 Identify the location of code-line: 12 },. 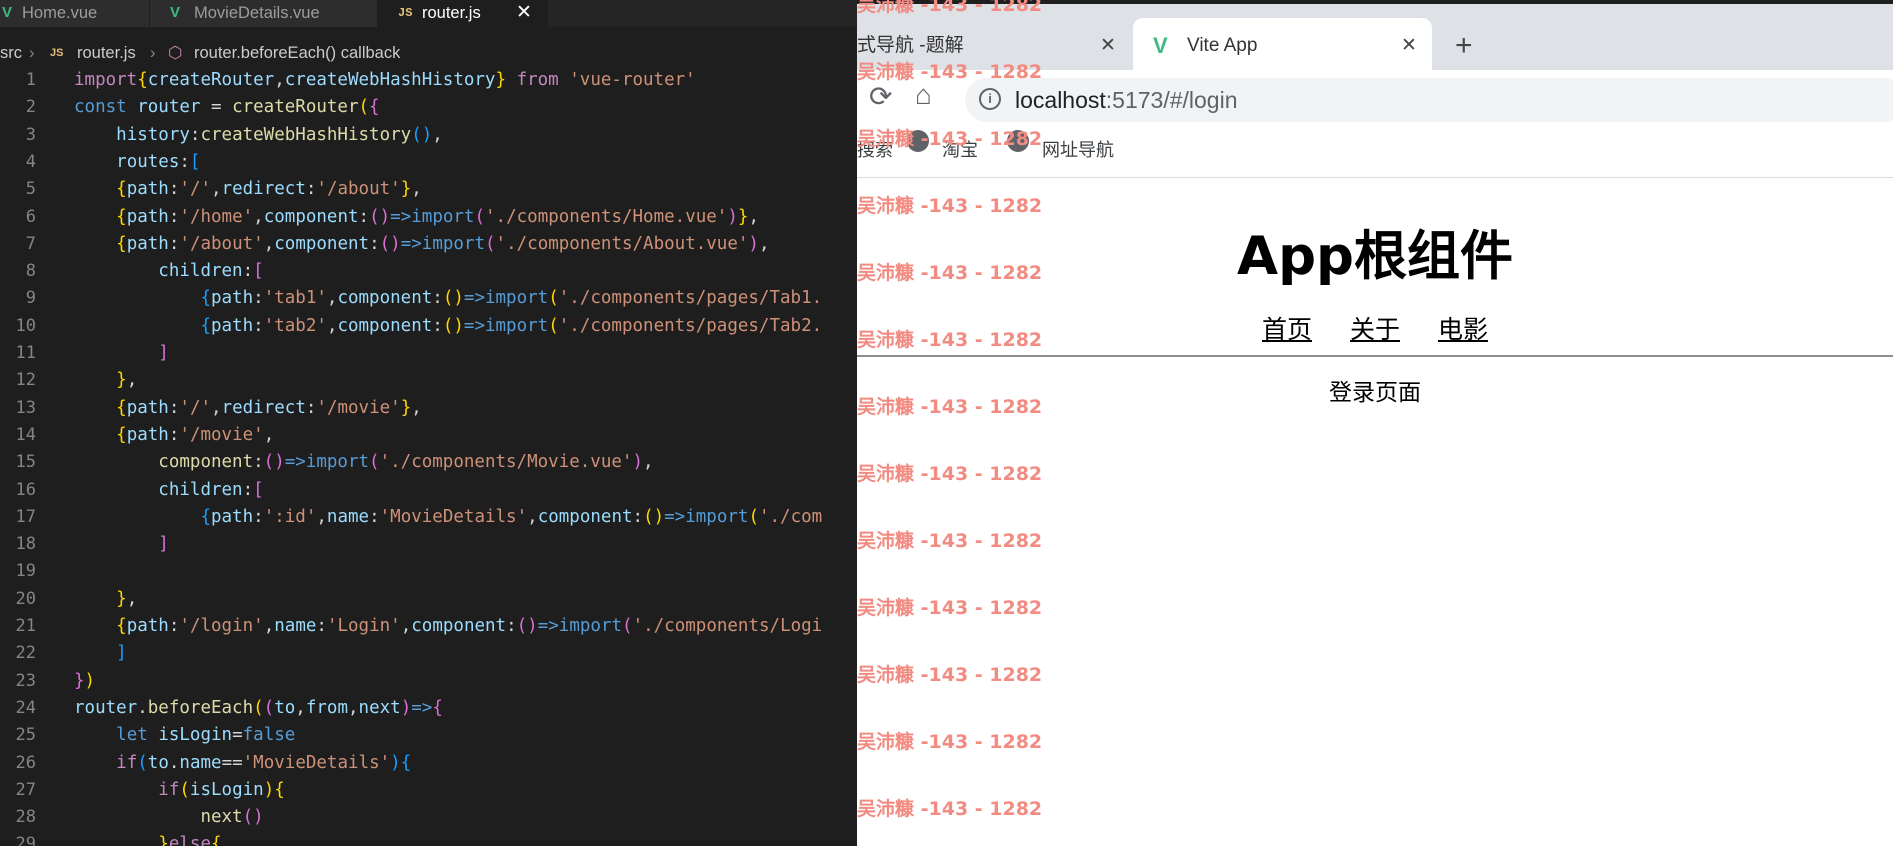
(76, 380).